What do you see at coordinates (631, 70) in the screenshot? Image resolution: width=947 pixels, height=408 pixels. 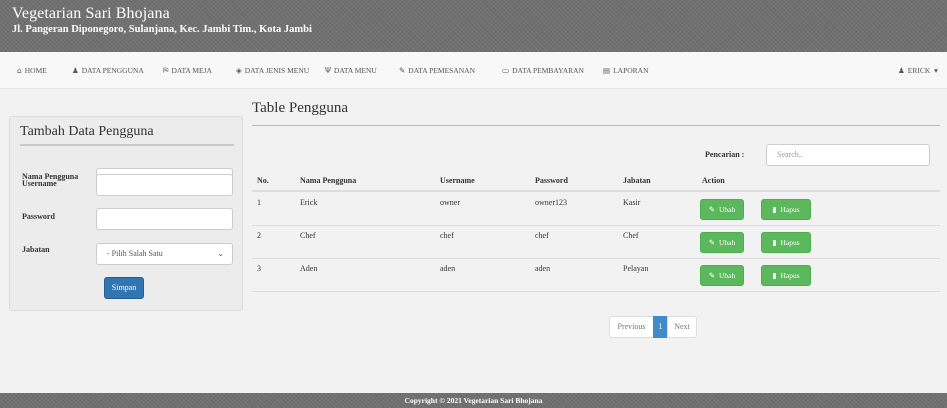 I see `nav-laporan-label: LAPORAN` at bounding box center [631, 70].